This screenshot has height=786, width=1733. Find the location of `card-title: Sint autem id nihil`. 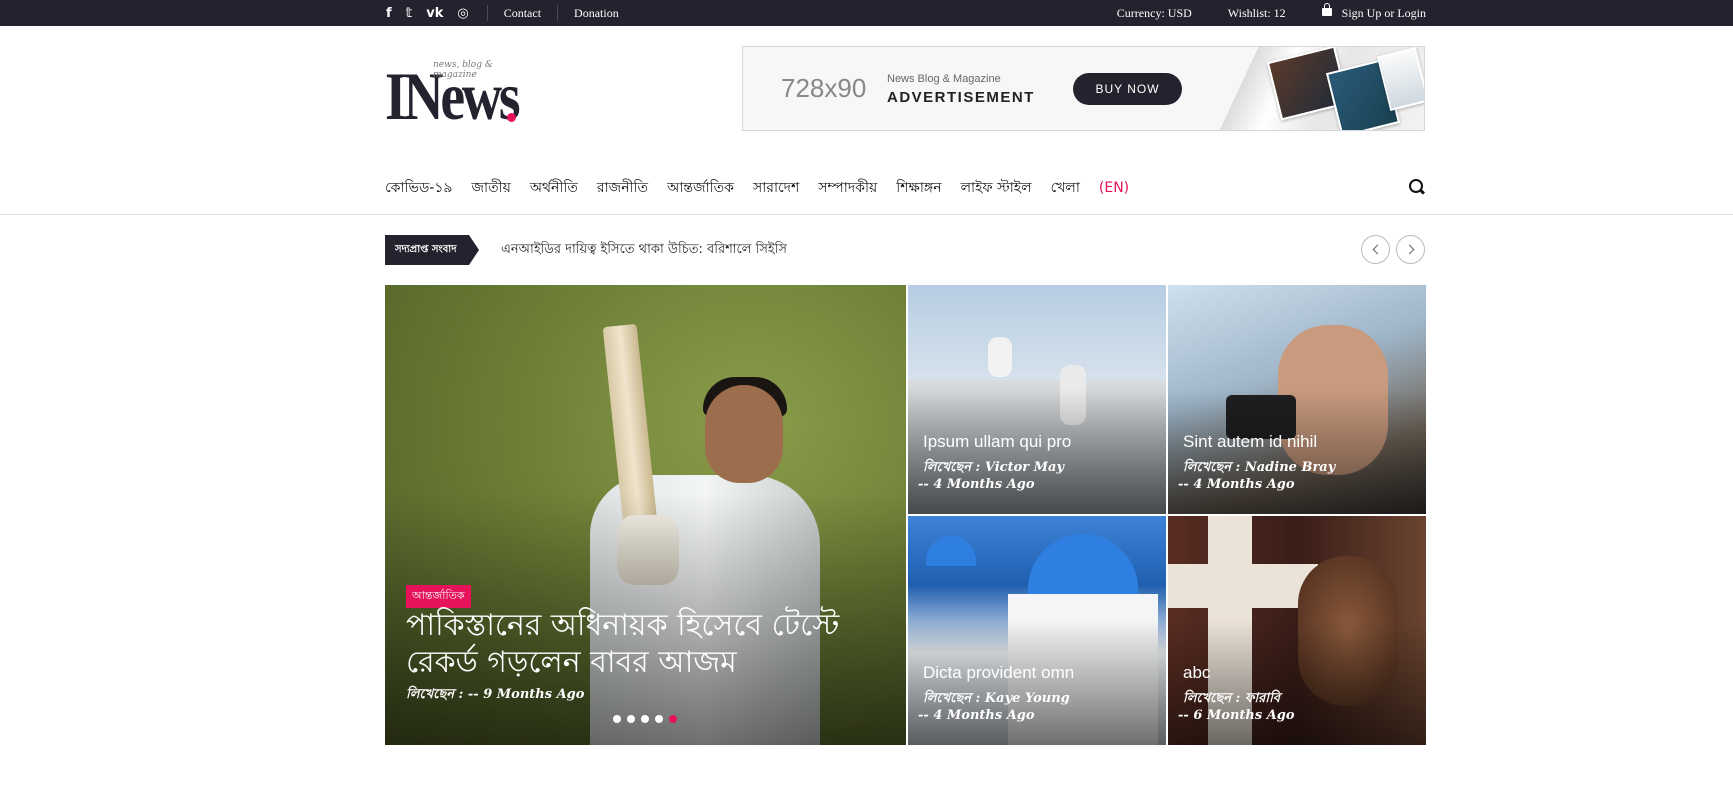

card-title: Sint autem id nihil is located at coordinates (1250, 442).